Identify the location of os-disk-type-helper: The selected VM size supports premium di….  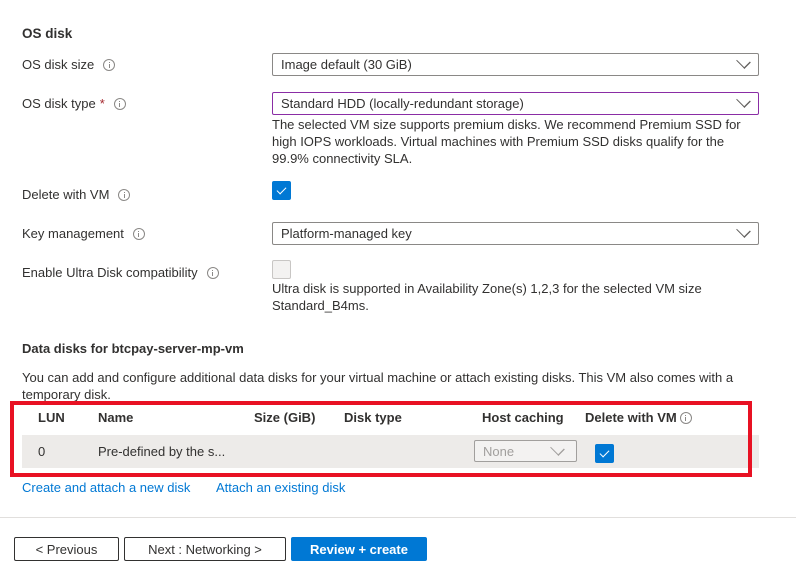
(506, 141).